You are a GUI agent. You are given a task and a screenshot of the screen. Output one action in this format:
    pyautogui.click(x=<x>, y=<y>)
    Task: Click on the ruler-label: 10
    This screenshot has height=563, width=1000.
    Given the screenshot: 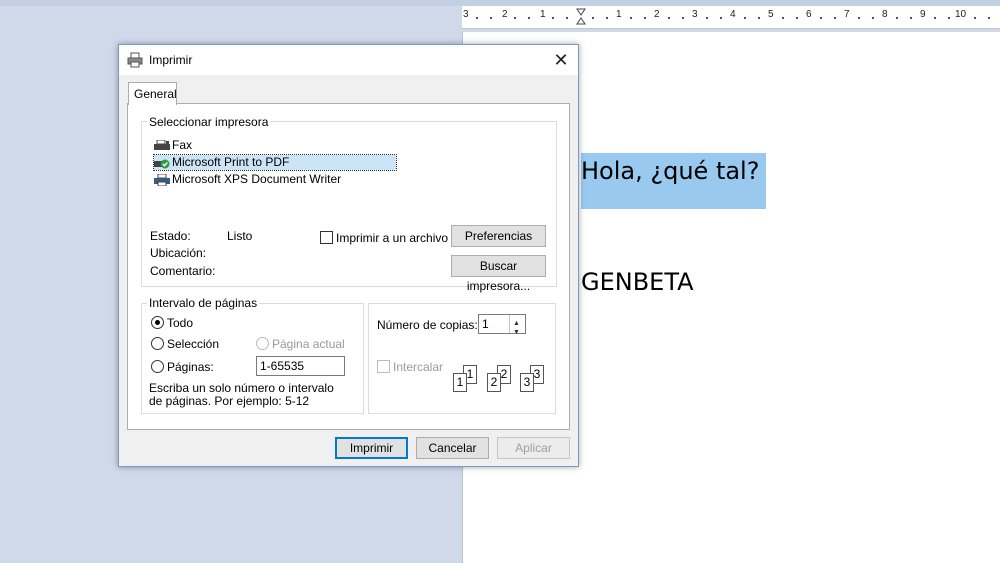 What is the action you would take?
    pyautogui.click(x=961, y=14)
    